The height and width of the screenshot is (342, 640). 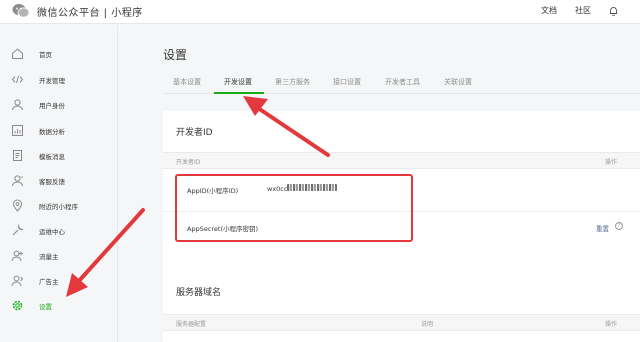 I want to click on settings-tabs: 基本设置 开发设置 第三方服务 接口设置 开发者工具 关联设置, so click(x=401, y=83).